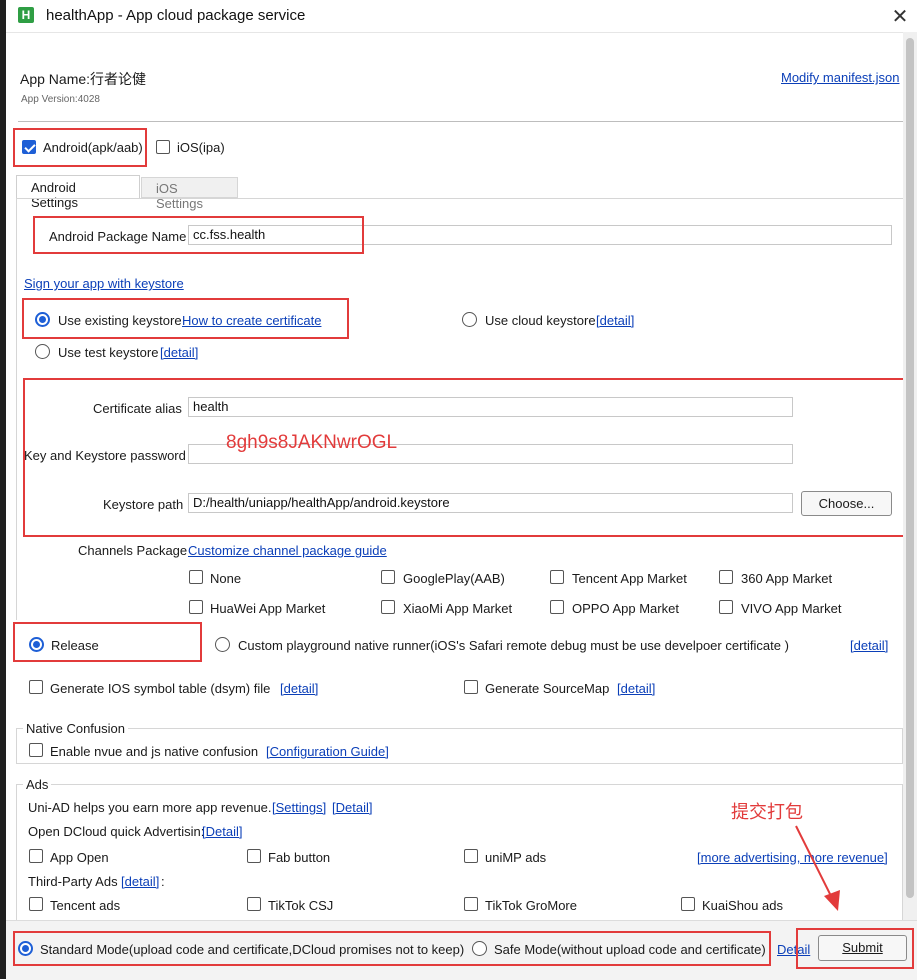 This screenshot has width=917, height=980. What do you see at coordinates (143, 504) in the screenshot?
I see `keystore-path-label: Keystore path` at bounding box center [143, 504].